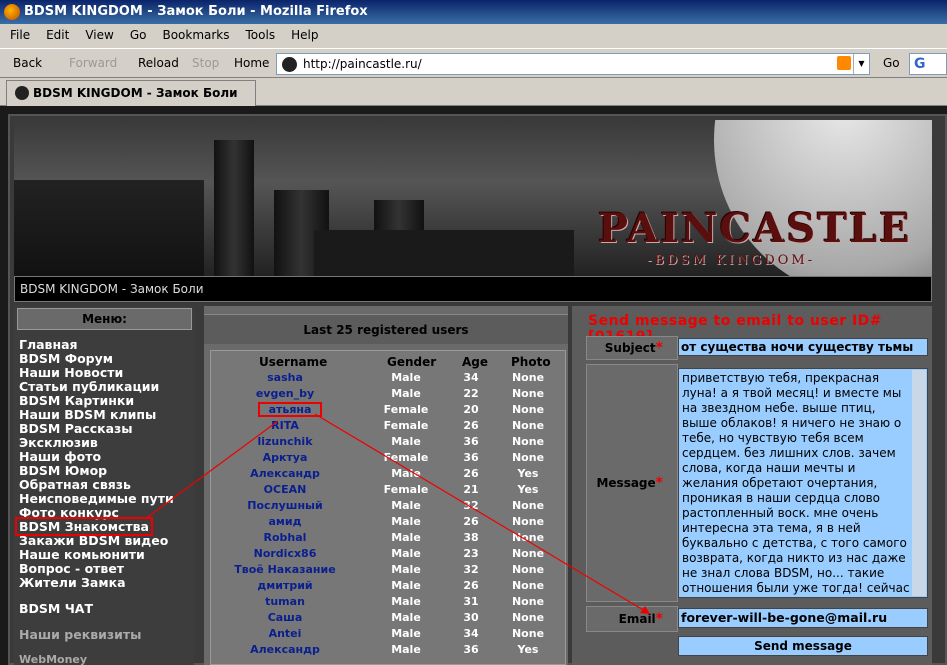  What do you see at coordinates (158, 63) in the screenshot?
I see `reload-button: Reload` at bounding box center [158, 63].